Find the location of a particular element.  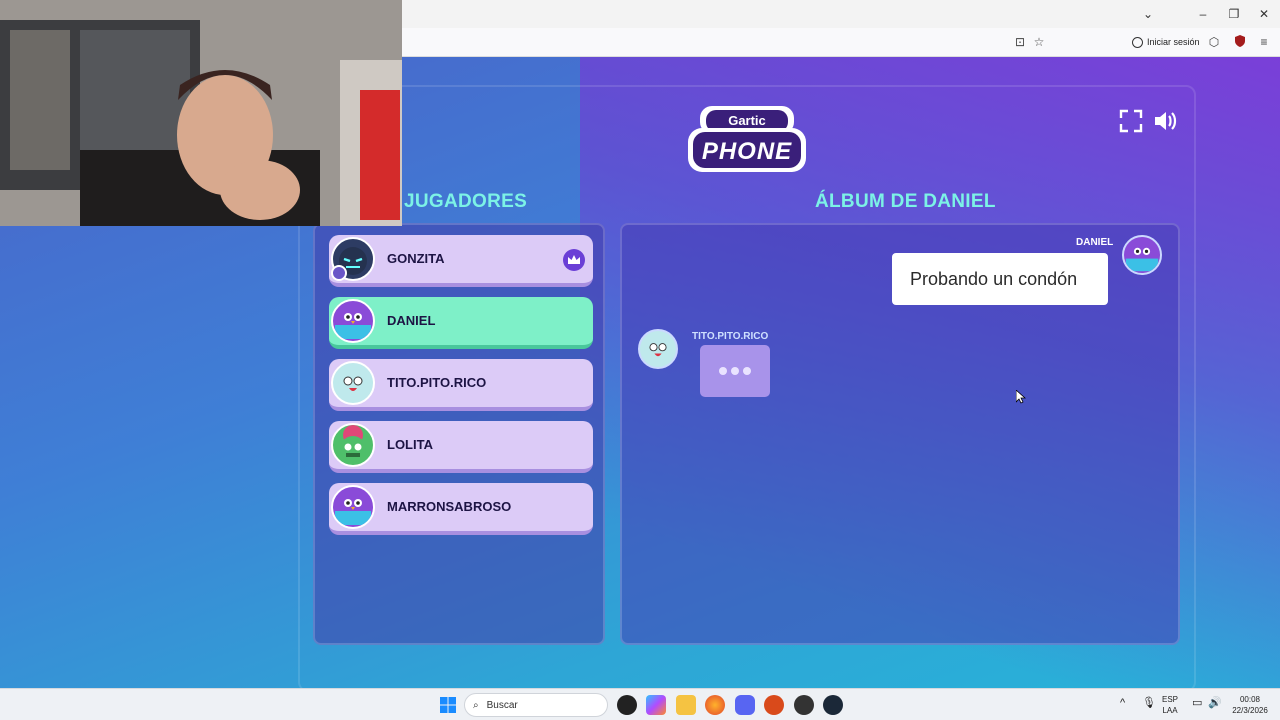

player-card-tito: TITO.PITO.RICO is located at coordinates (461, 385).